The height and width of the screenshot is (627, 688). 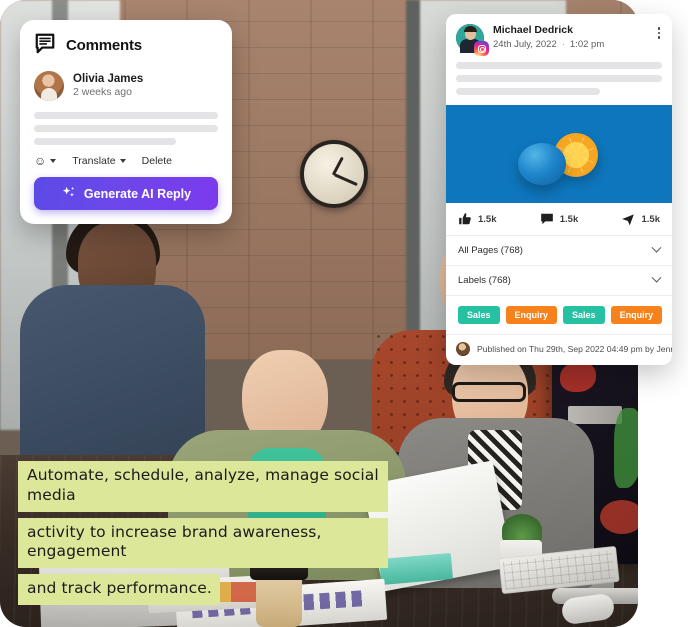 What do you see at coordinates (481, 48) in the screenshot?
I see `instagram-icon` at bounding box center [481, 48].